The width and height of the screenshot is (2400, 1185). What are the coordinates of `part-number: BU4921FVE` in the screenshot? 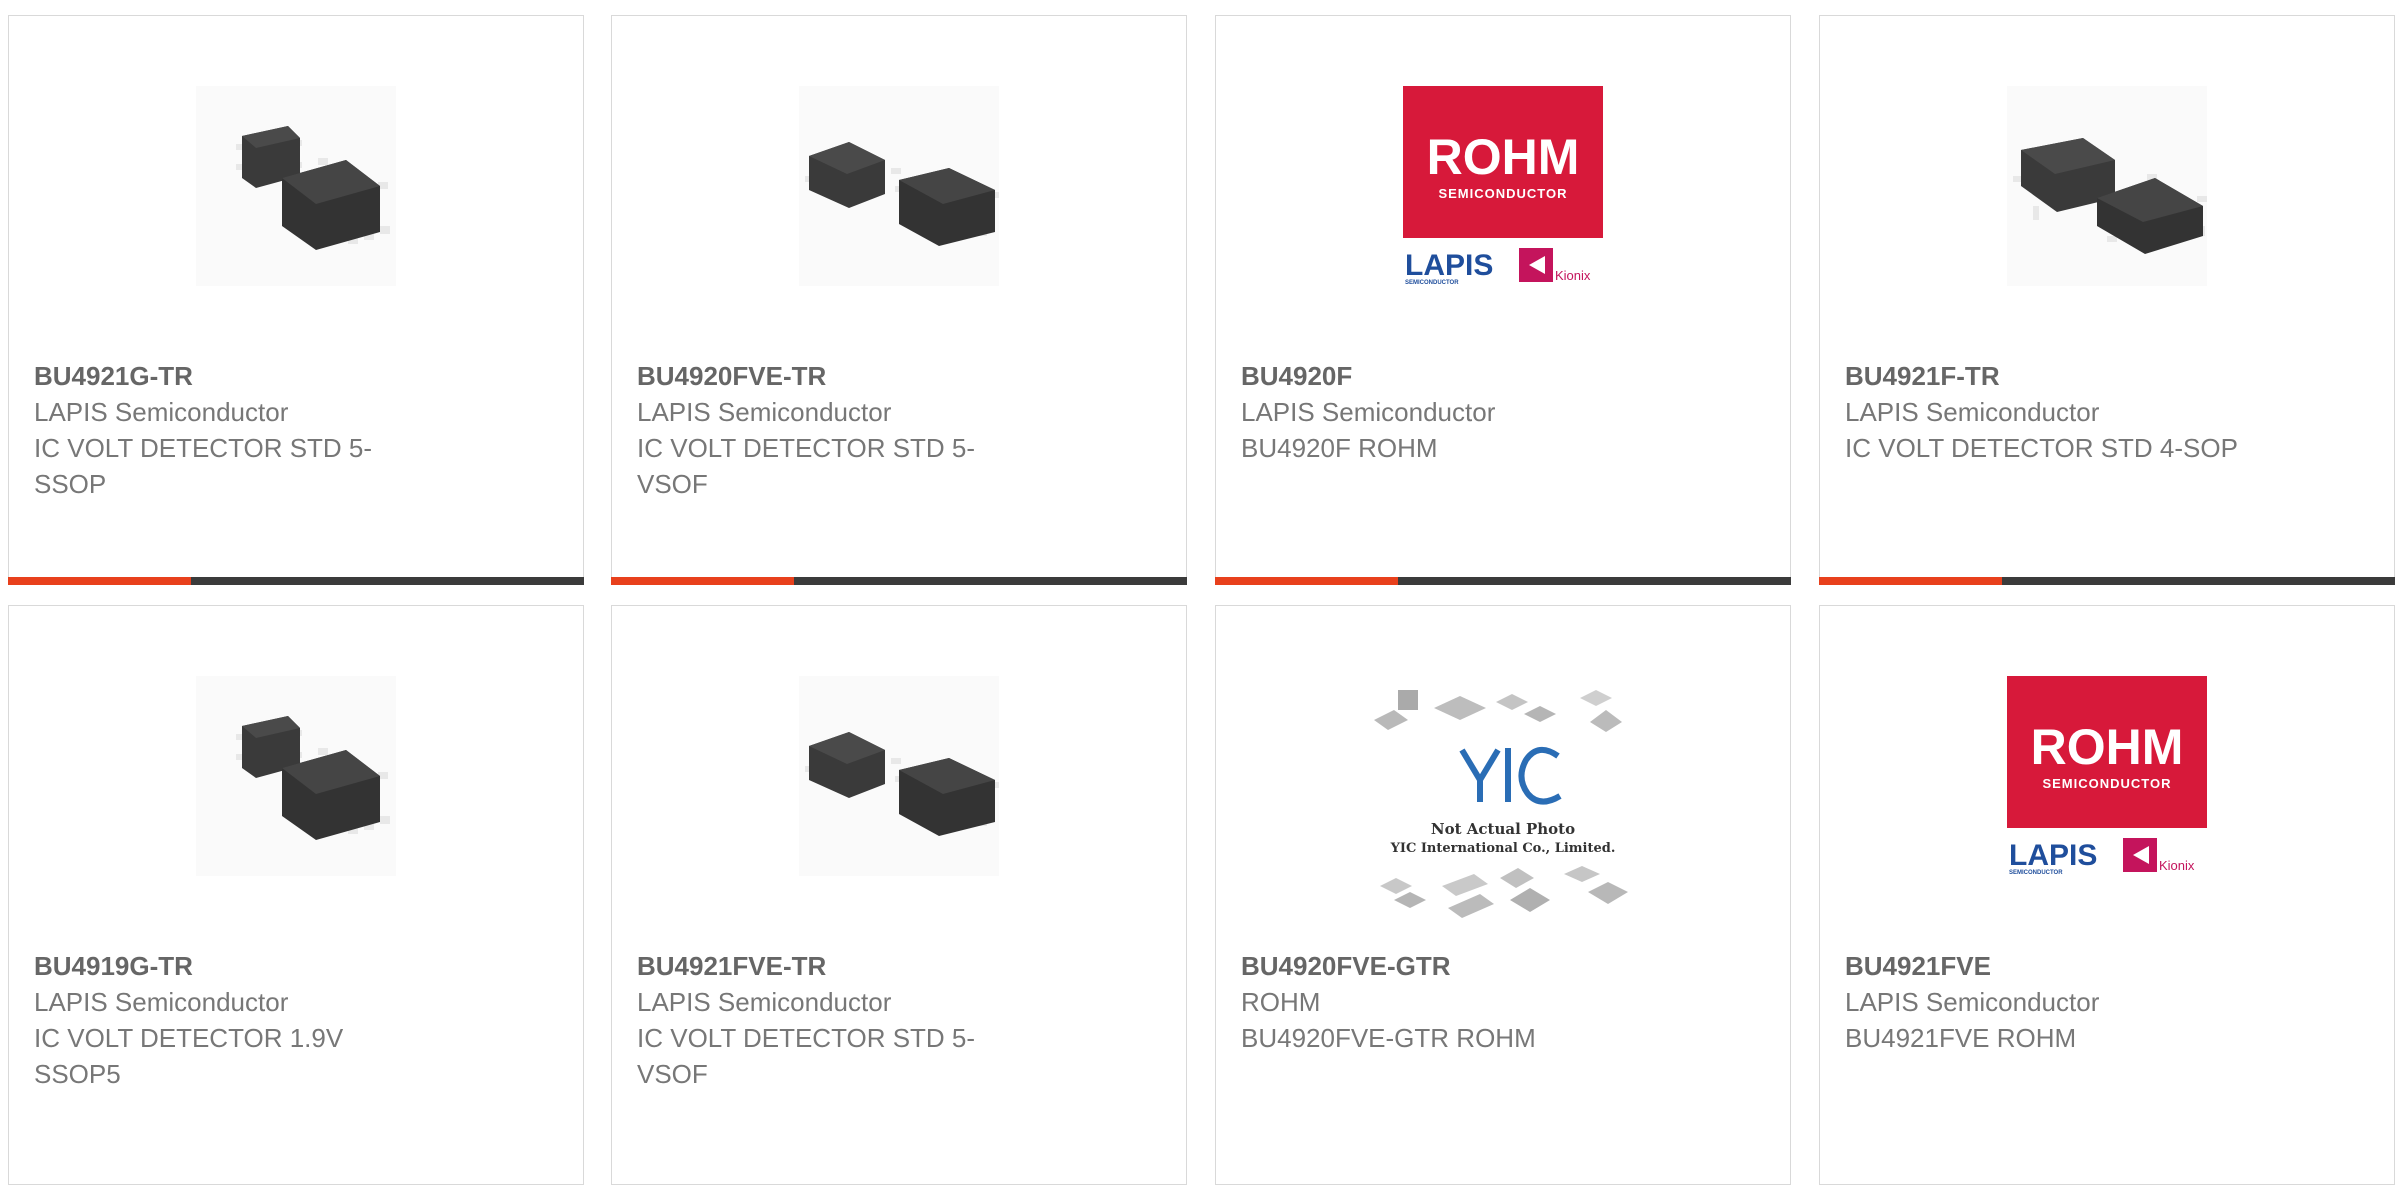 It's located at (2055, 966).